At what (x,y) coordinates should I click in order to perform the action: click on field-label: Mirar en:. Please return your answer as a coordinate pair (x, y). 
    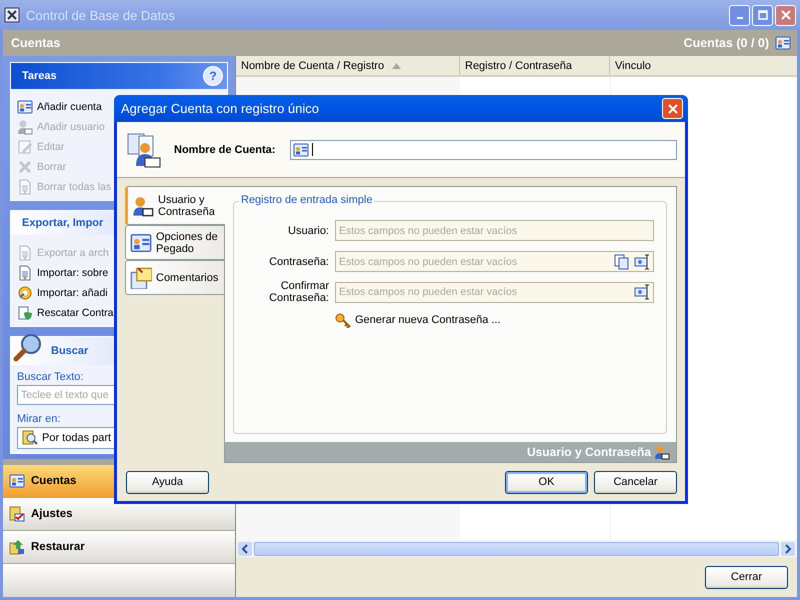
    Looking at the image, I should click on (39, 419).